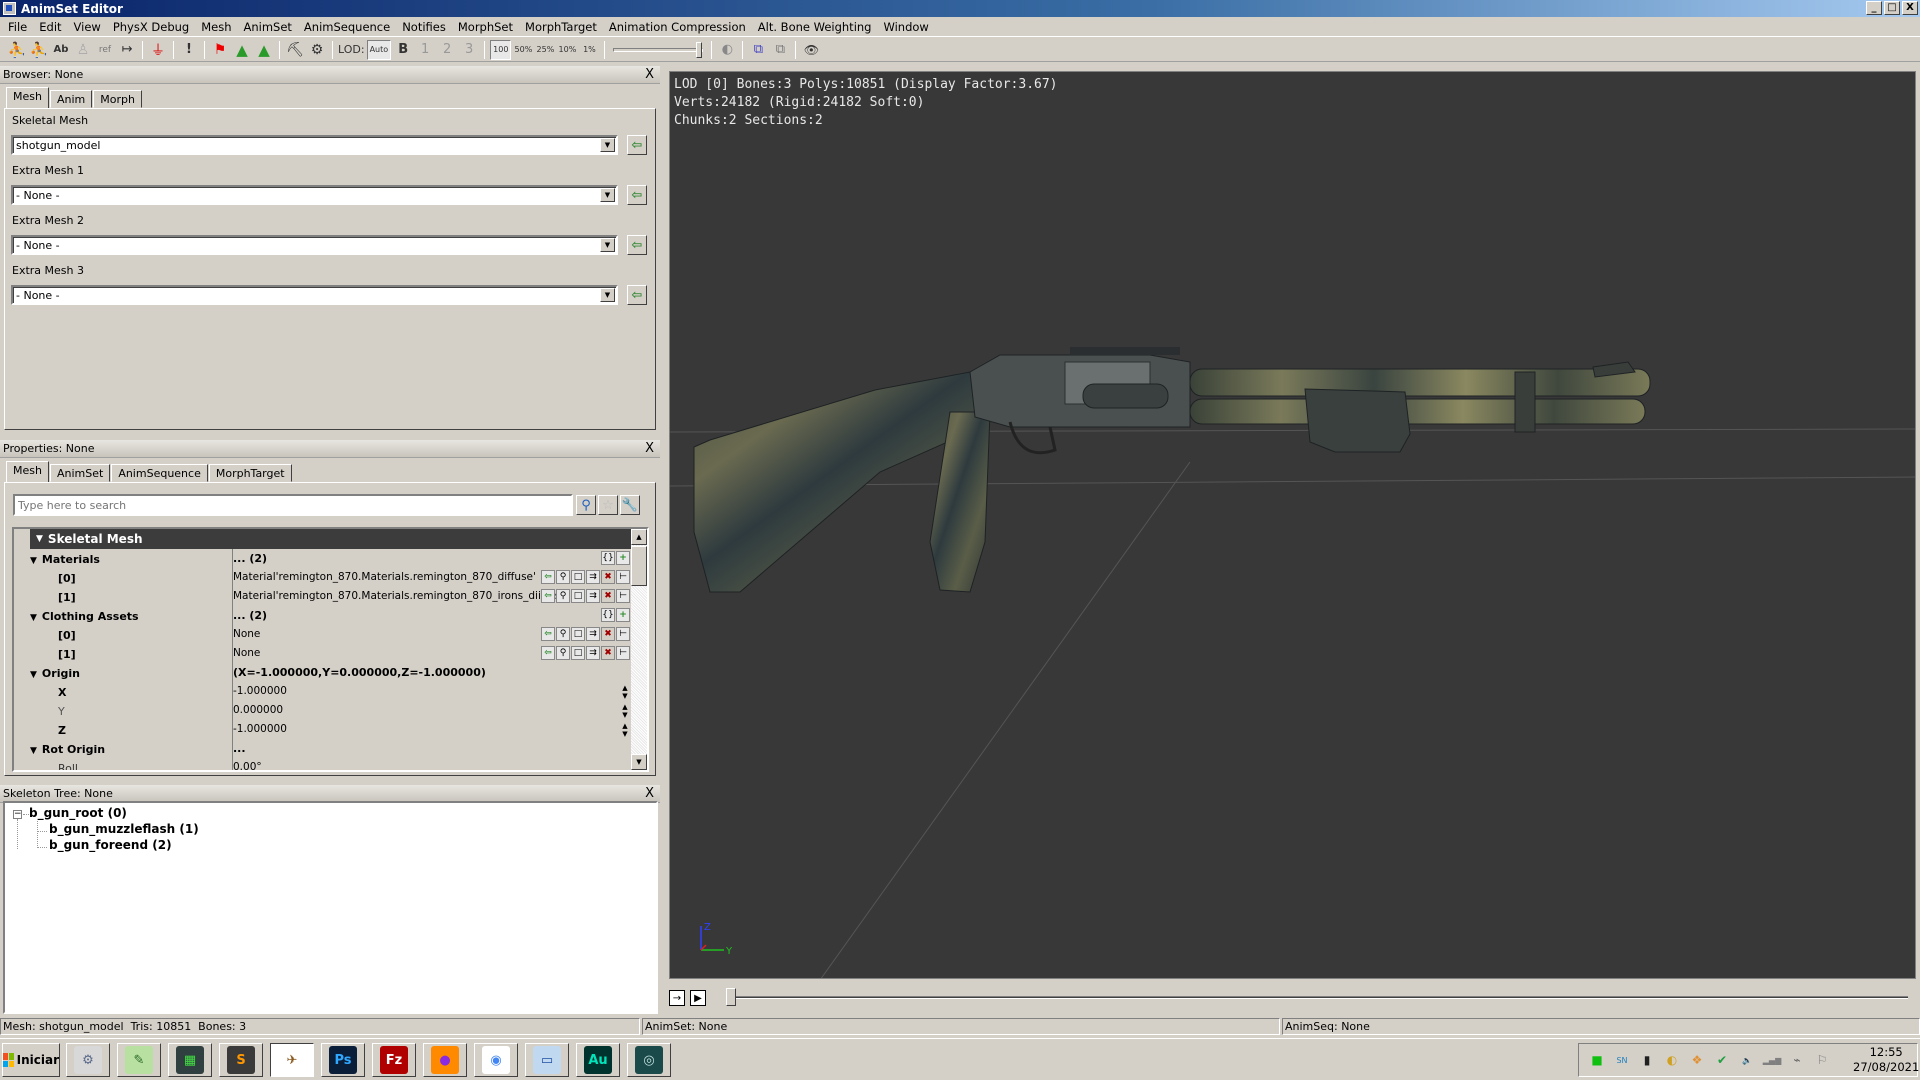 This screenshot has width=1920, height=1080. I want to click on eye-icon: 👁, so click(811, 50).